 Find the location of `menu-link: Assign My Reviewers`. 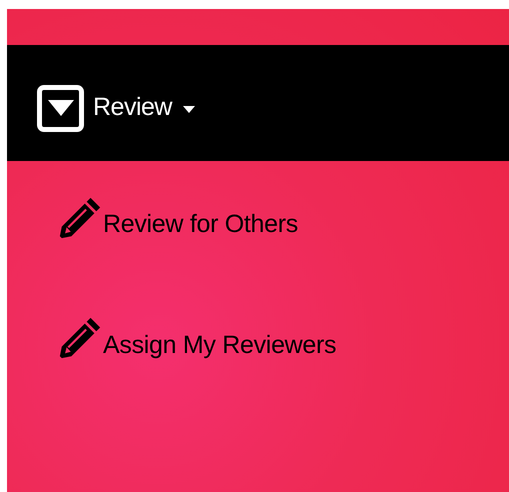

menu-link: Assign My Reviewers is located at coordinates (283, 338).